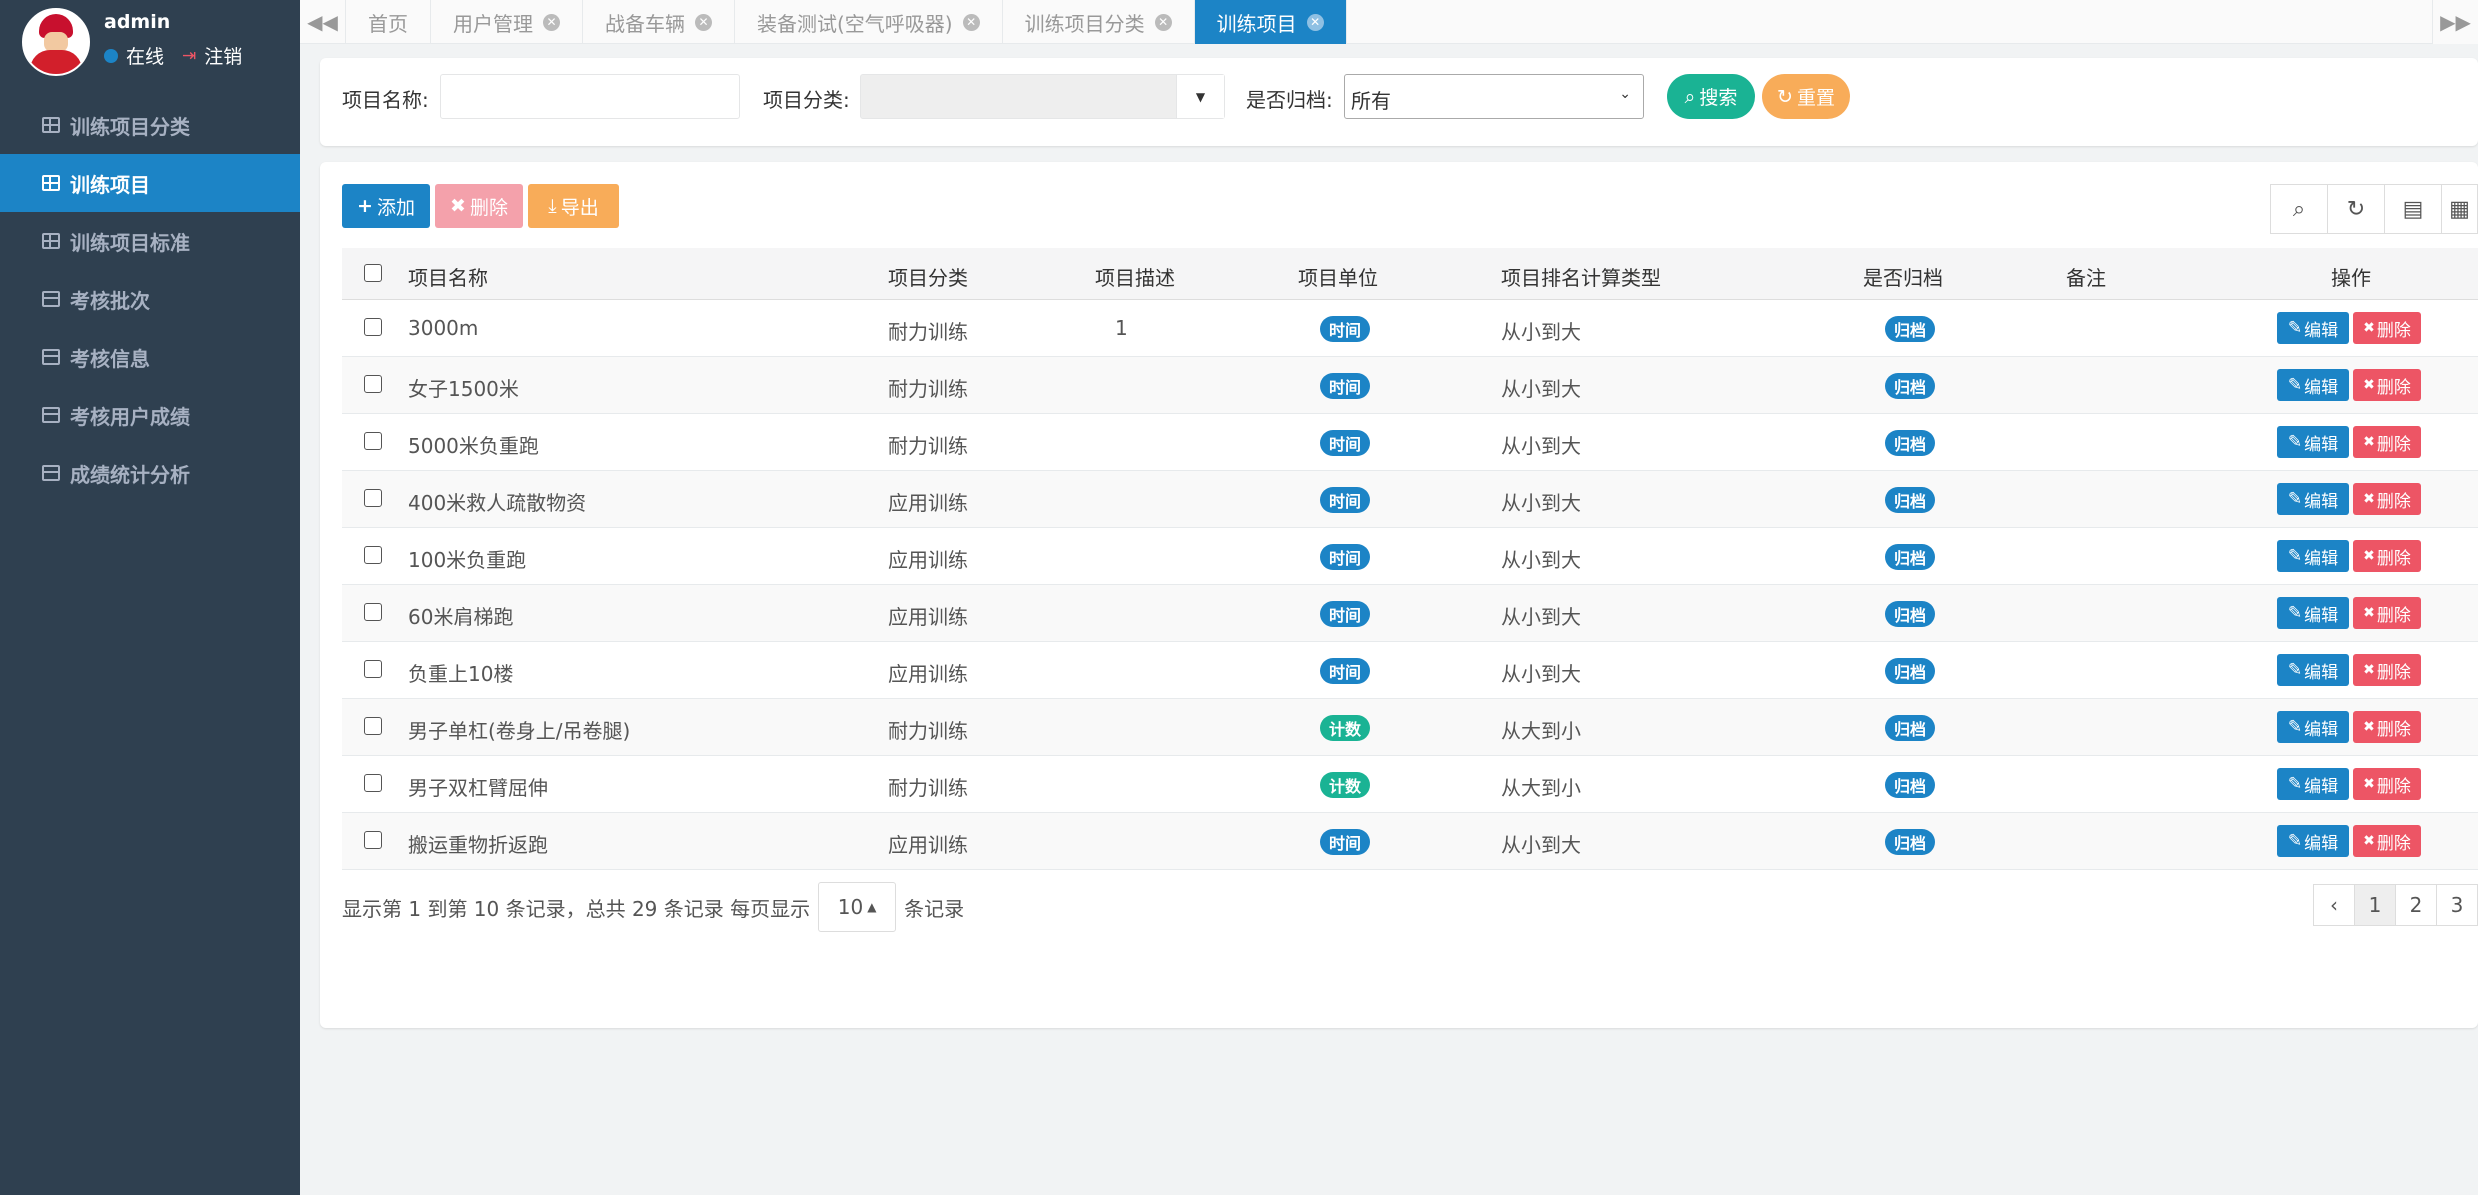  What do you see at coordinates (1410, 841) in the screenshot?
I see `table-row: 搬运重物折返跑 应用训练 时间 从小到大 归档 ✎ 编辑 ✖ 删除` at bounding box center [1410, 841].